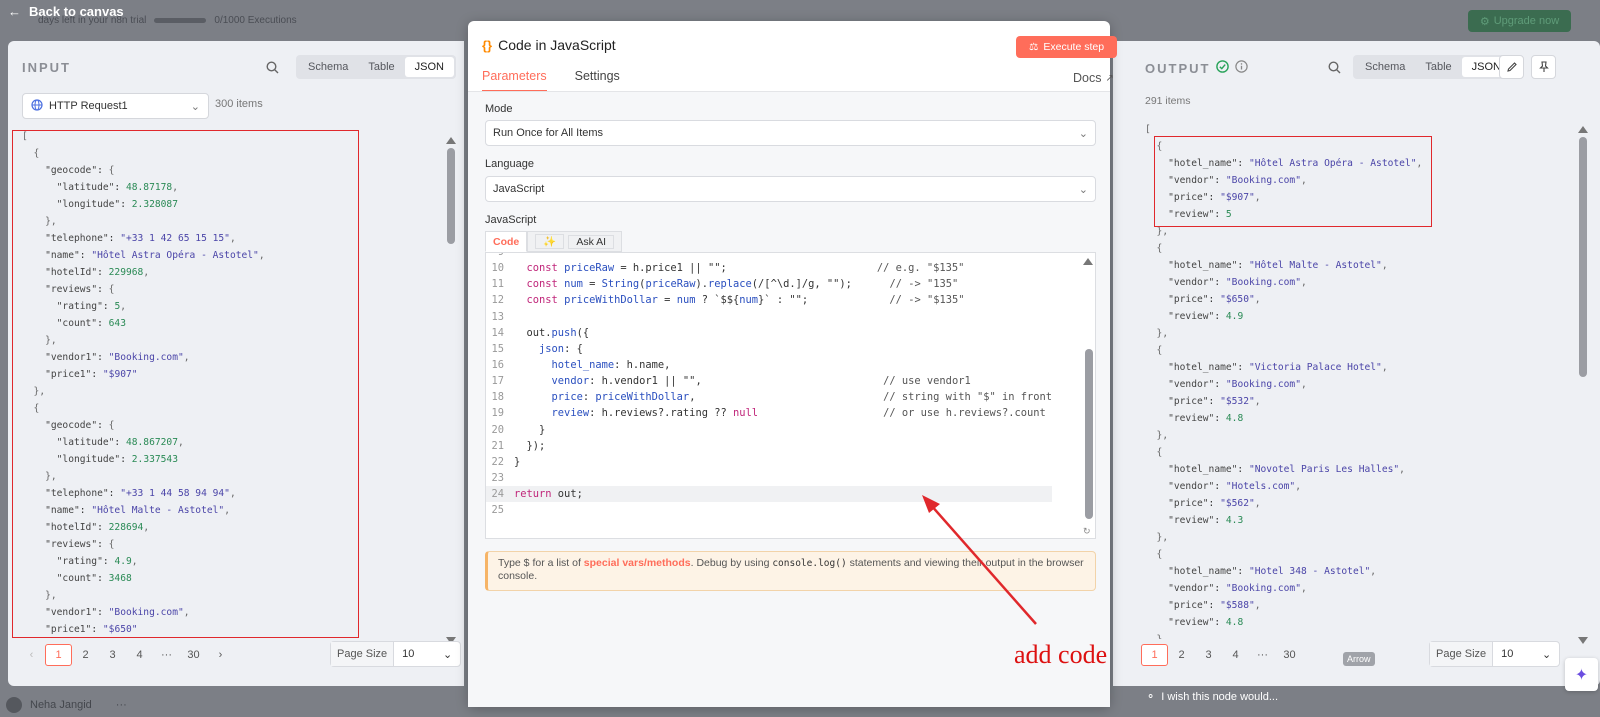 The height and width of the screenshot is (717, 1600). Describe the element at coordinates (591, 241) in the screenshot. I see `ask-ai-label: Ask AI` at that location.